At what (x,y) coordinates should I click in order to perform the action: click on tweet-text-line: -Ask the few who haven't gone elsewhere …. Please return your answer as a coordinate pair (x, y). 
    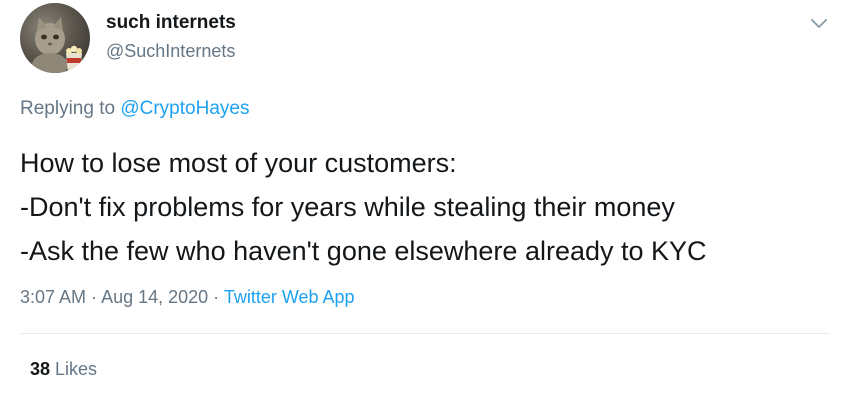
    Looking at the image, I should click on (363, 251).